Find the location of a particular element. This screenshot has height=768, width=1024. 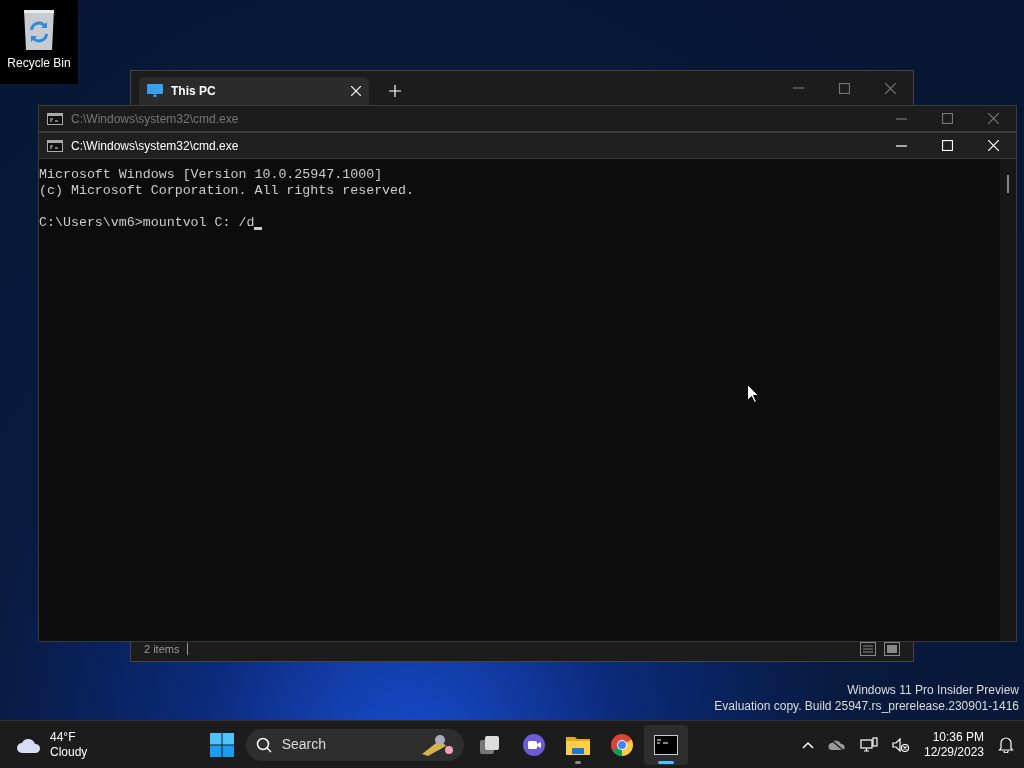

taskbar-app is located at coordinates (665, 744).